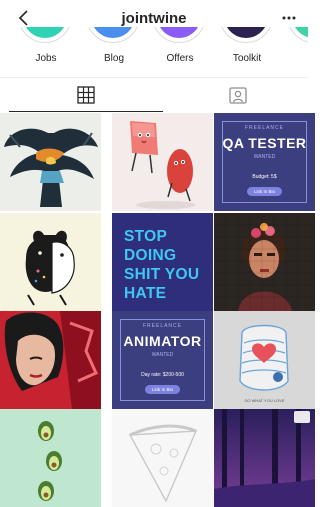  Describe the element at coordinates (264, 400) in the screenshot. I see `ribcage-caption: DO WHAT YOU LOVE` at that location.